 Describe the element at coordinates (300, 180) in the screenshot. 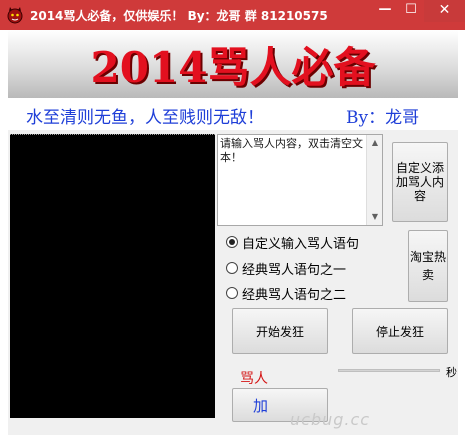

I see `insult-content-input: 请输入骂人内容，双击清空文本！ ▲ ▼` at that location.